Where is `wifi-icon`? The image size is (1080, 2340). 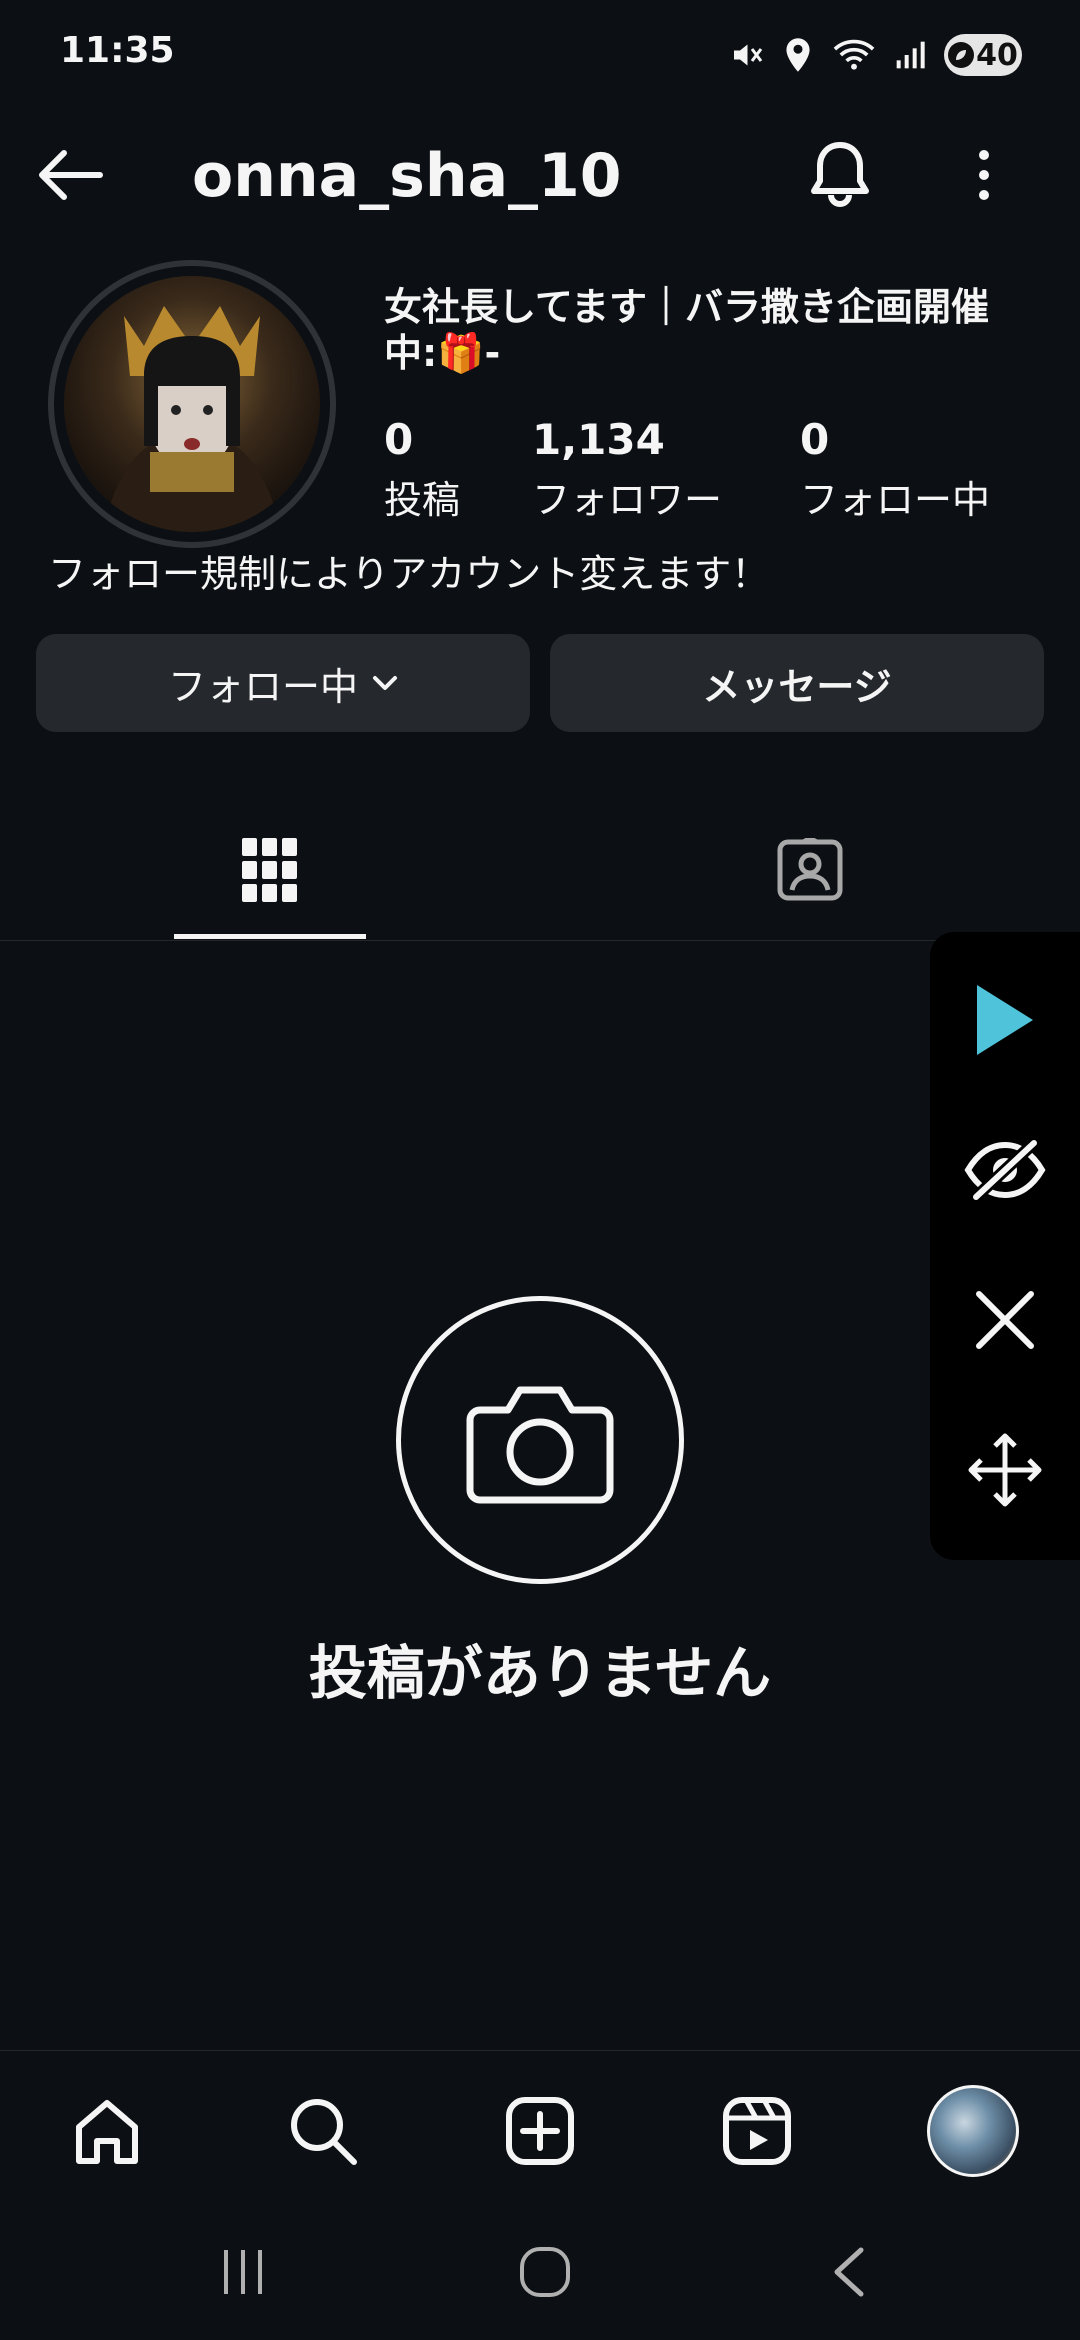 wifi-icon is located at coordinates (854, 55).